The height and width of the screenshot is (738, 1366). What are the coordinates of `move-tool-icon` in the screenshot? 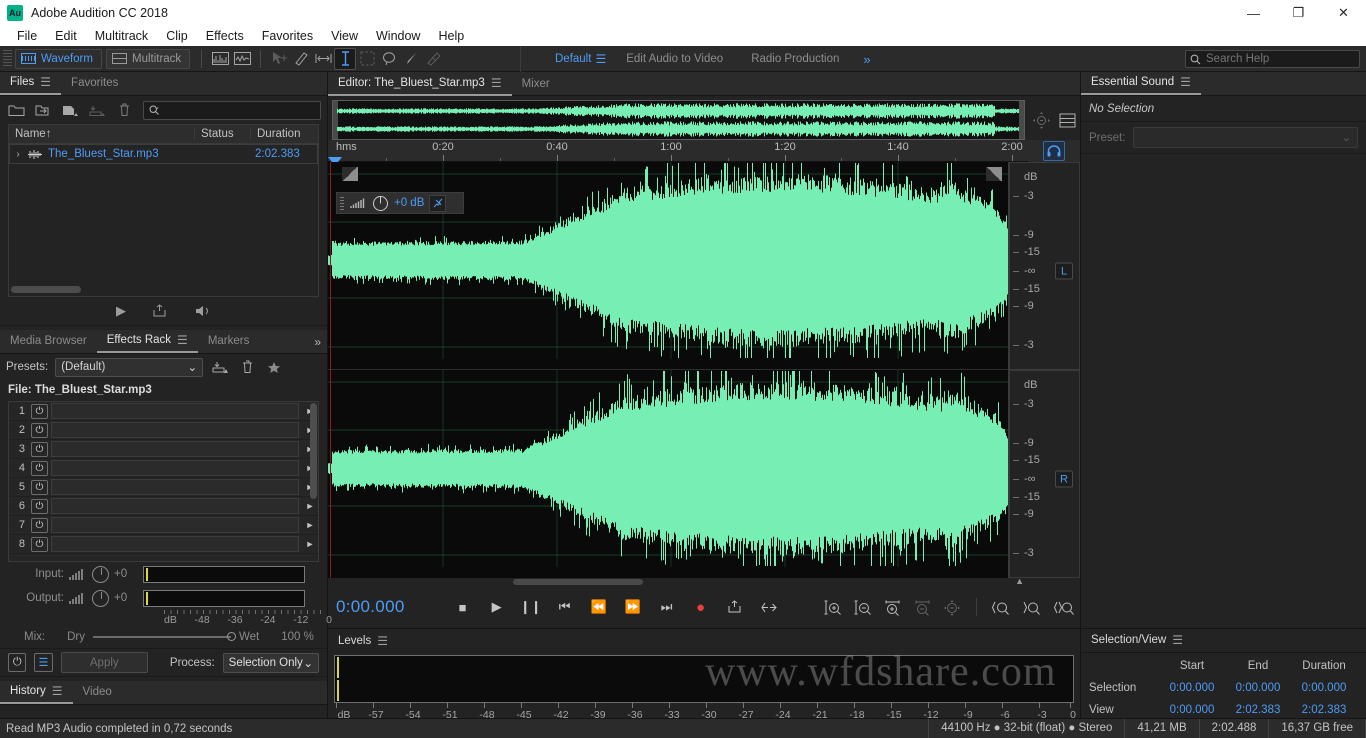 It's located at (279, 59).